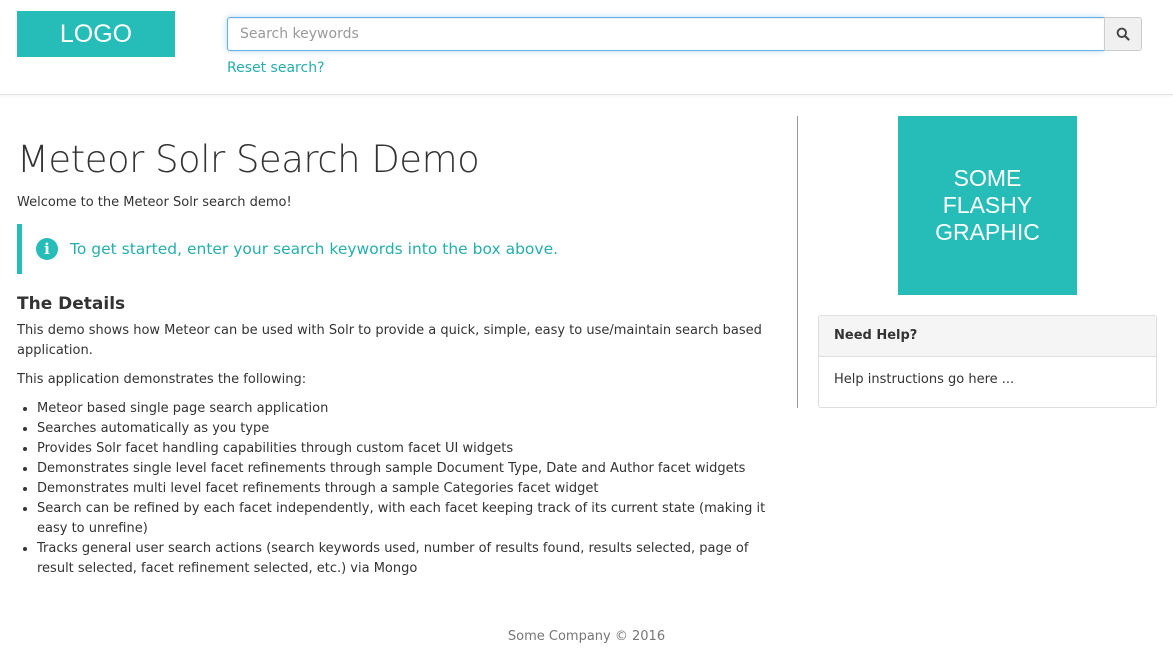  I want to click on page-header: LOGO Reset search?, so click(586, 47).